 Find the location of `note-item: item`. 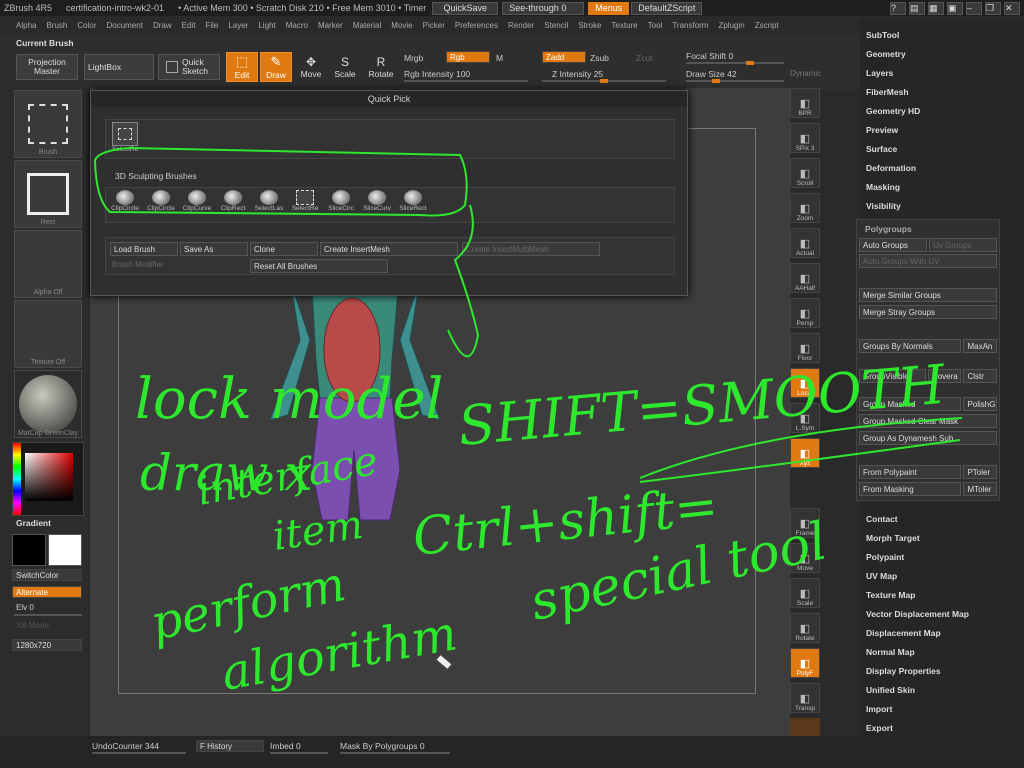

note-item: item is located at coordinates (318, 531).